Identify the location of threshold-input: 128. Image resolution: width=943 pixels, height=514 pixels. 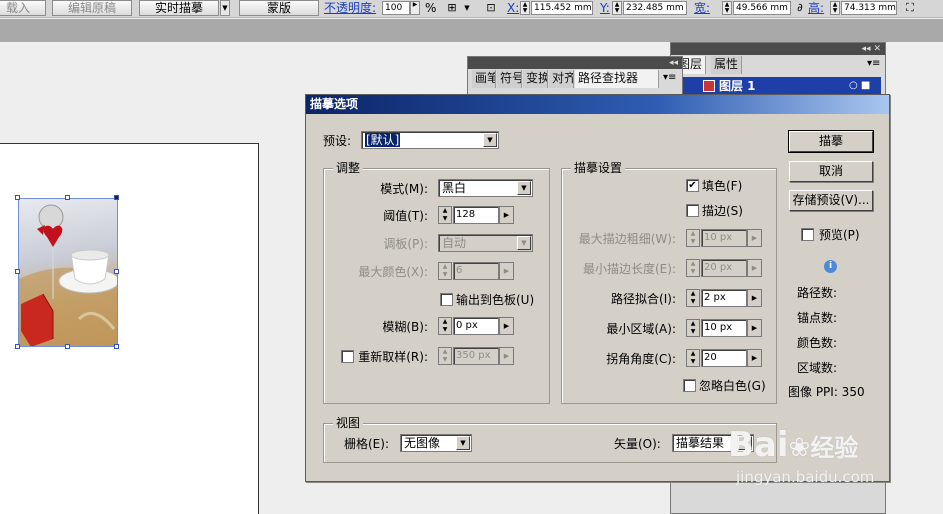
(476, 215).